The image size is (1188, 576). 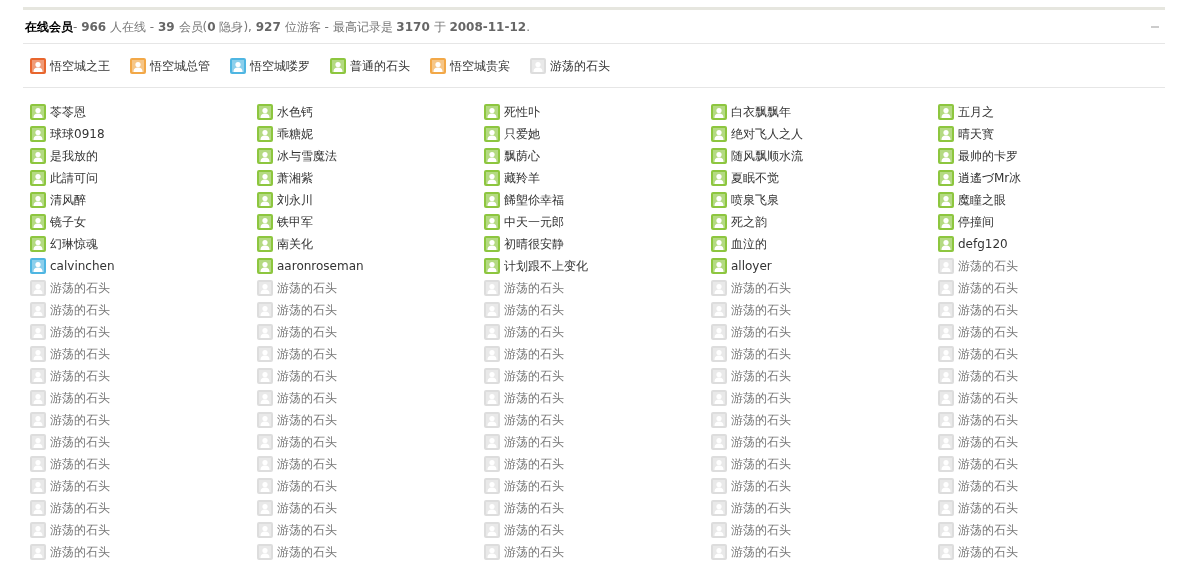 What do you see at coordinates (522, 134) in the screenshot?
I see `member-link: 只爱她` at bounding box center [522, 134].